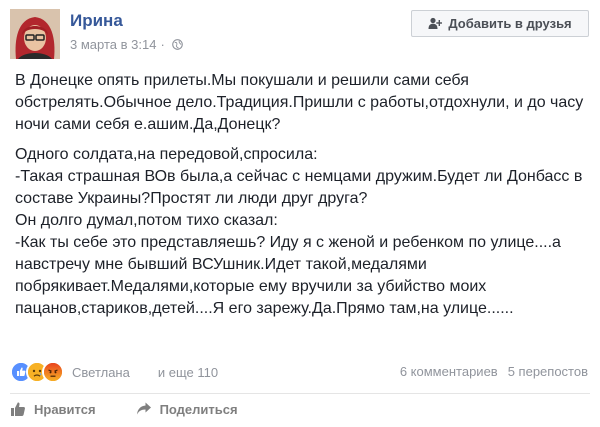 This screenshot has height=427, width=600. I want to click on author-name: Ирина, so click(96, 21).